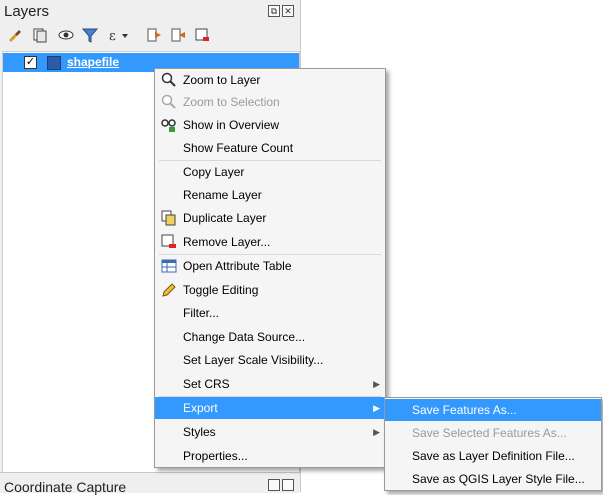  What do you see at coordinates (150, 483) in the screenshot?
I see `coordinate-capture-panel: Coordinate Capture` at bounding box center [150, 483].